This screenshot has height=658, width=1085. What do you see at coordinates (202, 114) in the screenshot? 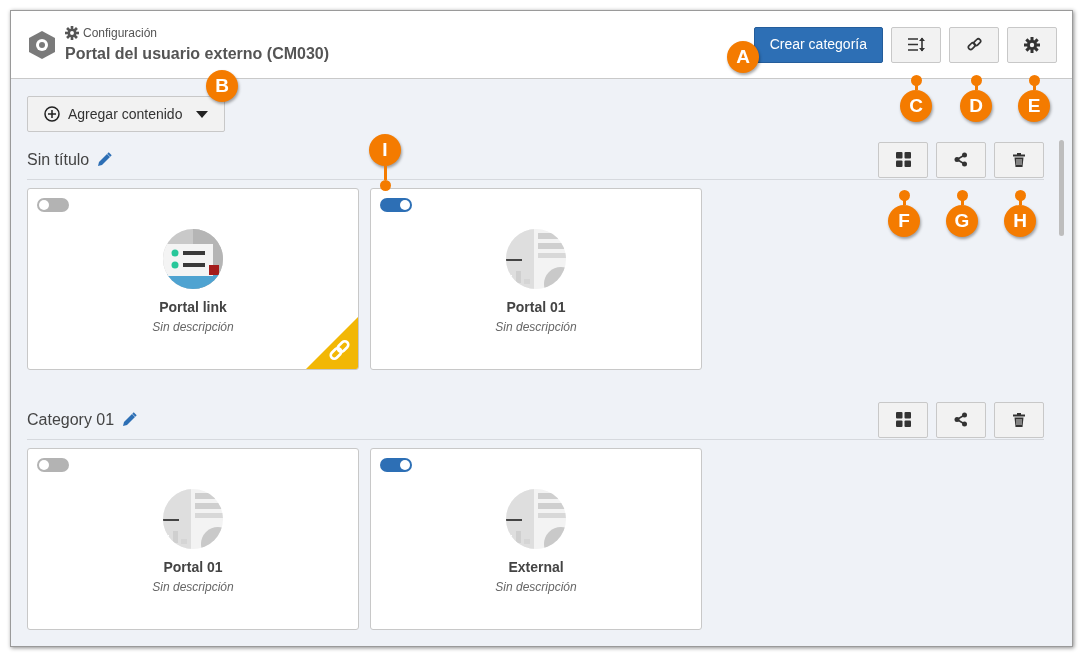
I see `caret-icon` at bounding box center [202, 114].